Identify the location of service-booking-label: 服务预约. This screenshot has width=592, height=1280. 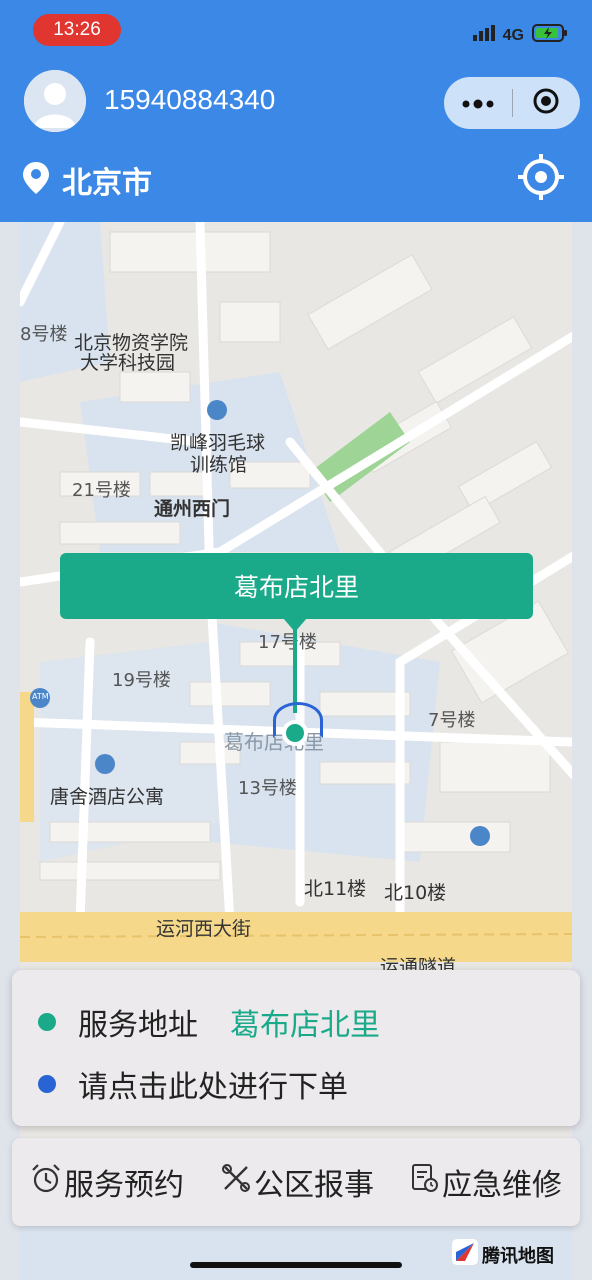
(124, 1185).